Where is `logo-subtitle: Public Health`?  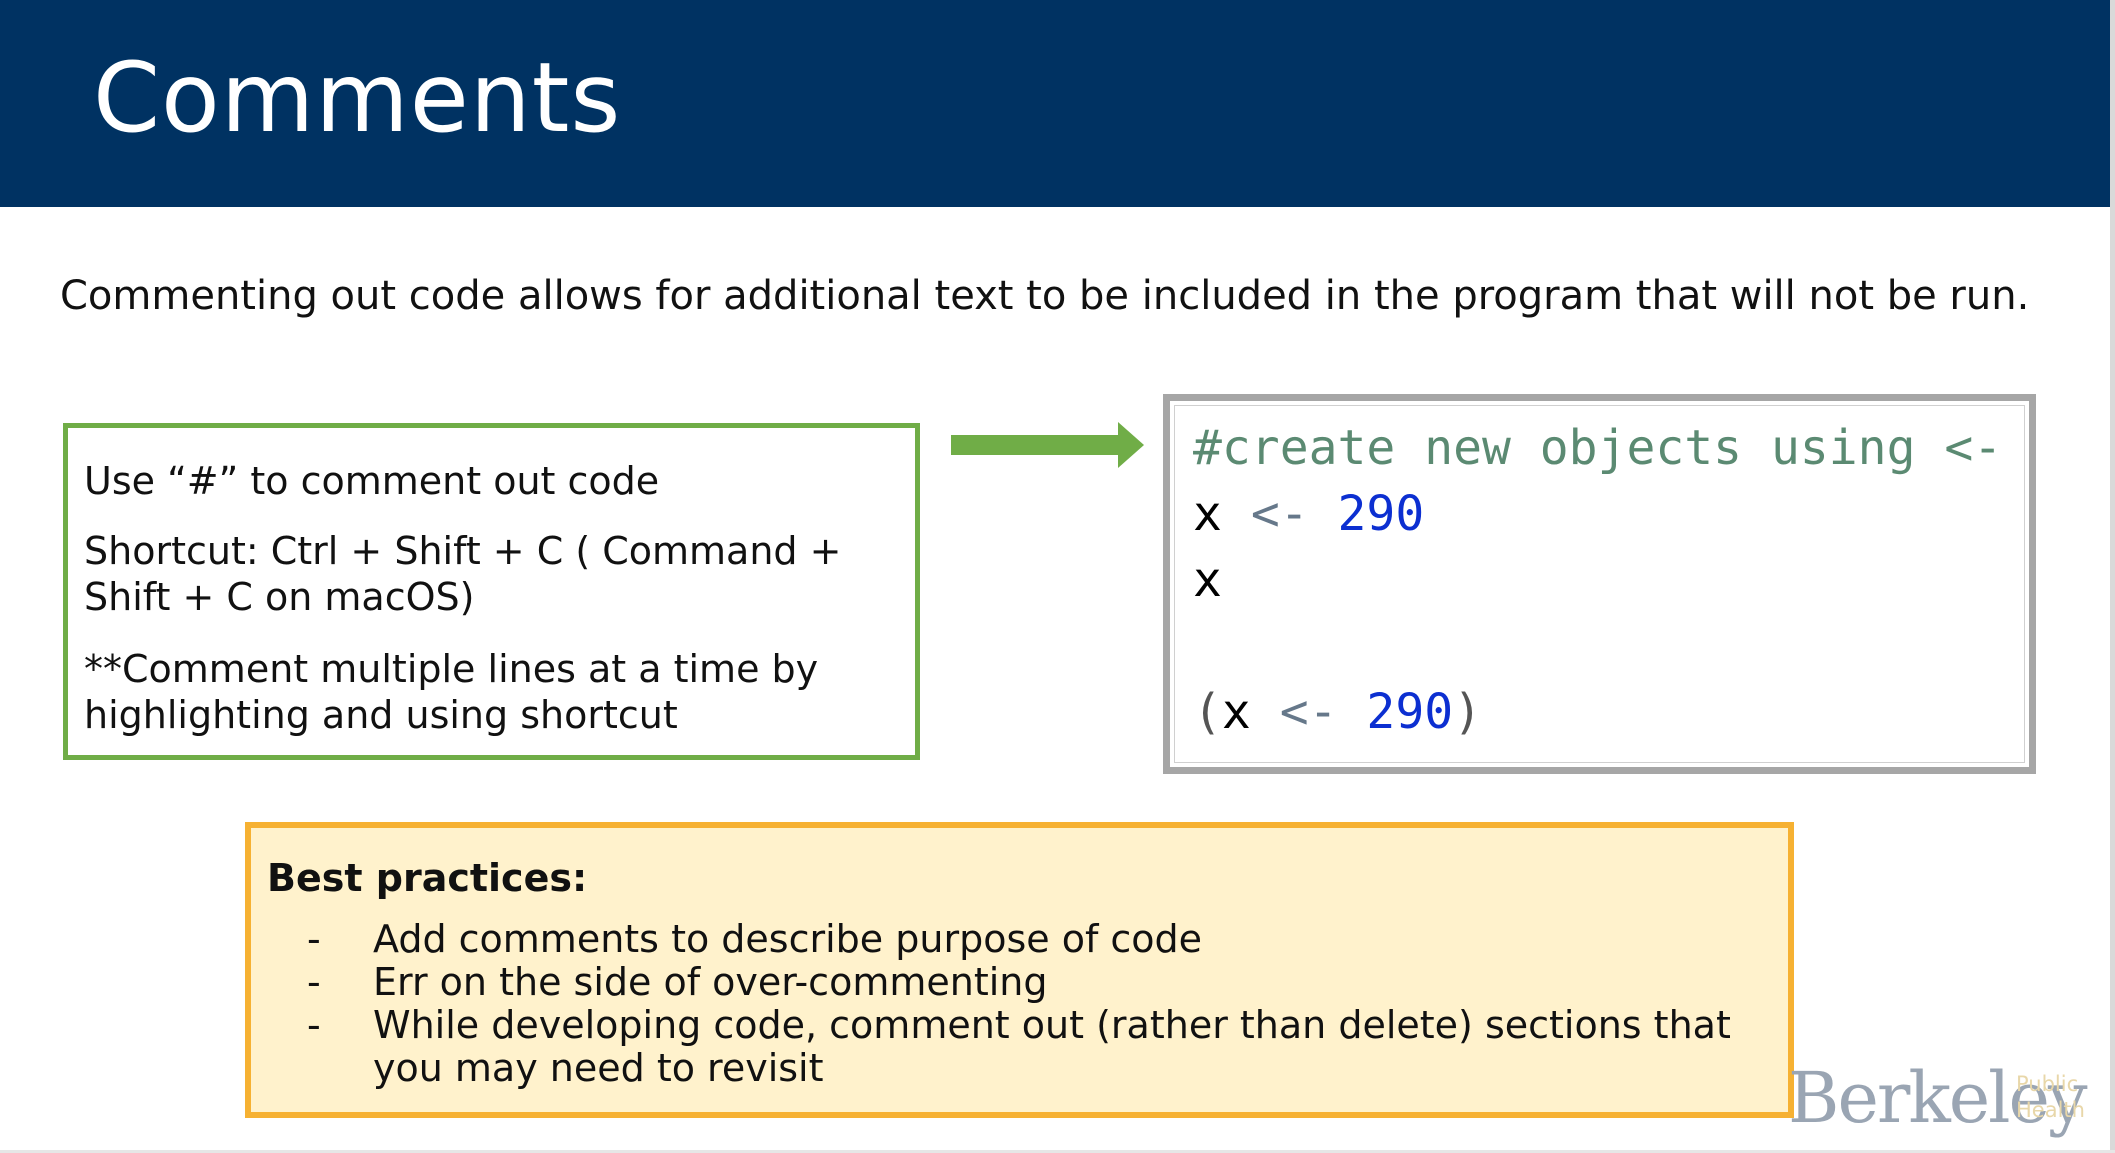
logo-subtitle: Public Health is located at coordinates (2050, 1097).